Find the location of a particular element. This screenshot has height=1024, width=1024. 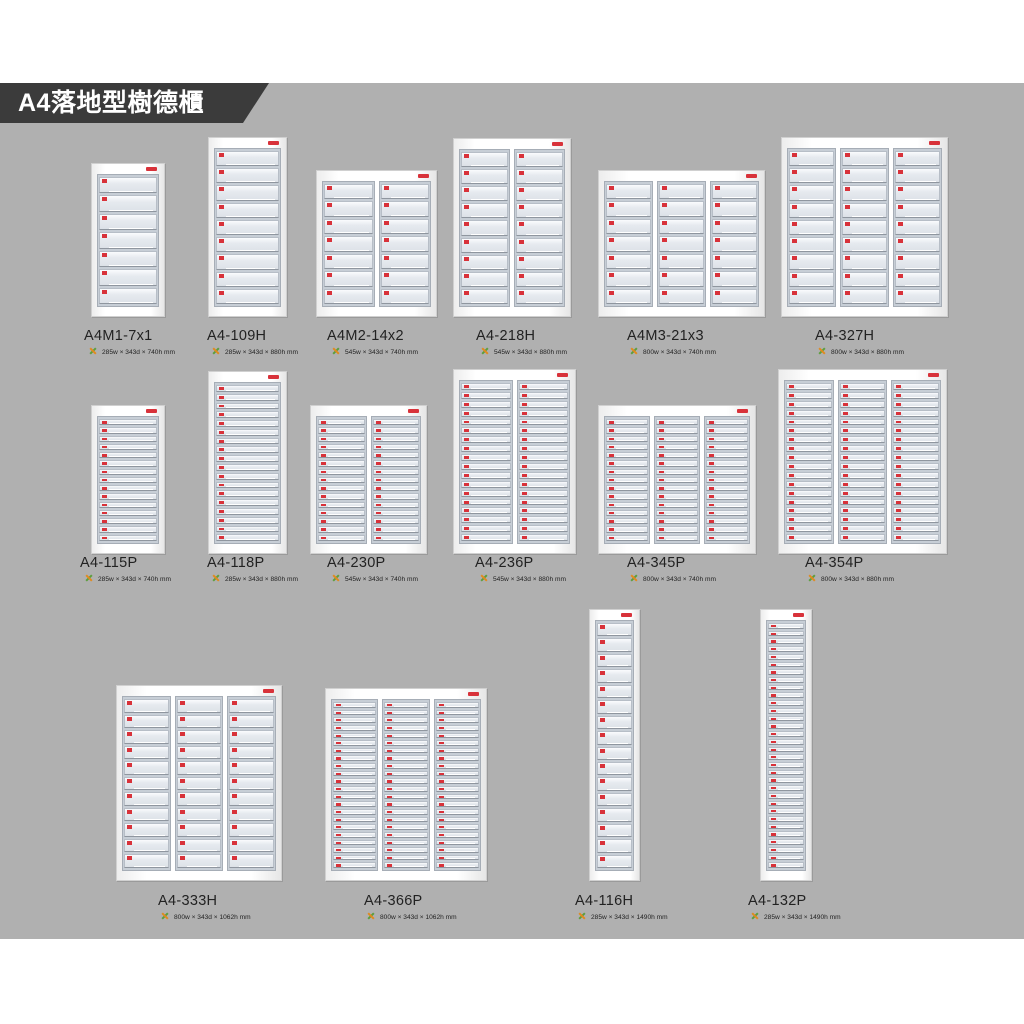

dimensions-text: 285w × 343d × 880h mm is located at coordinates (261, 352).